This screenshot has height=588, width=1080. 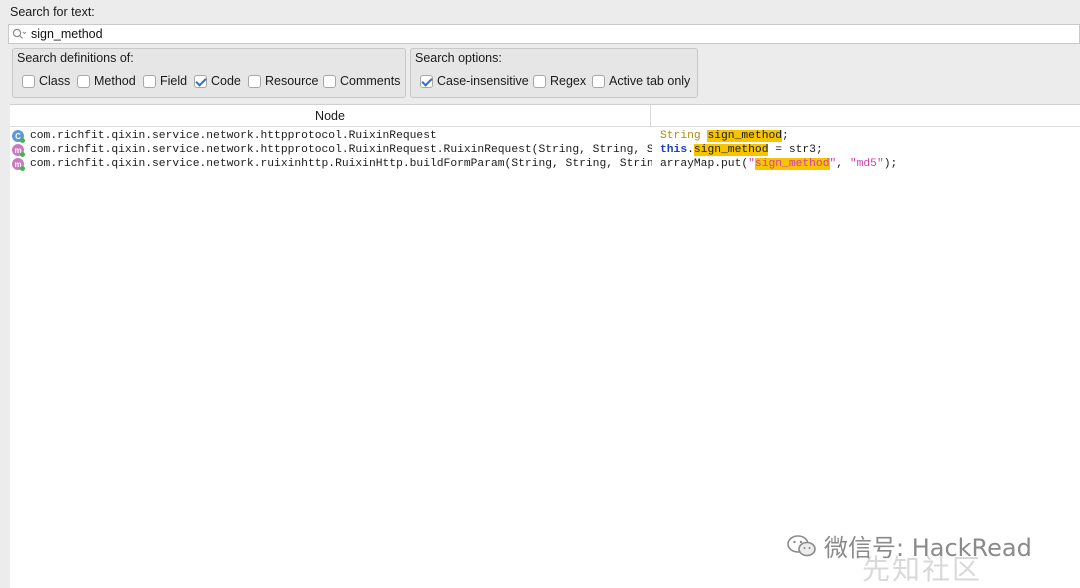 What do you see at coordinates (75, 58) in the screenshot?
I see `definitions-title: Search definitions of:` at bounding box center [75, 58].